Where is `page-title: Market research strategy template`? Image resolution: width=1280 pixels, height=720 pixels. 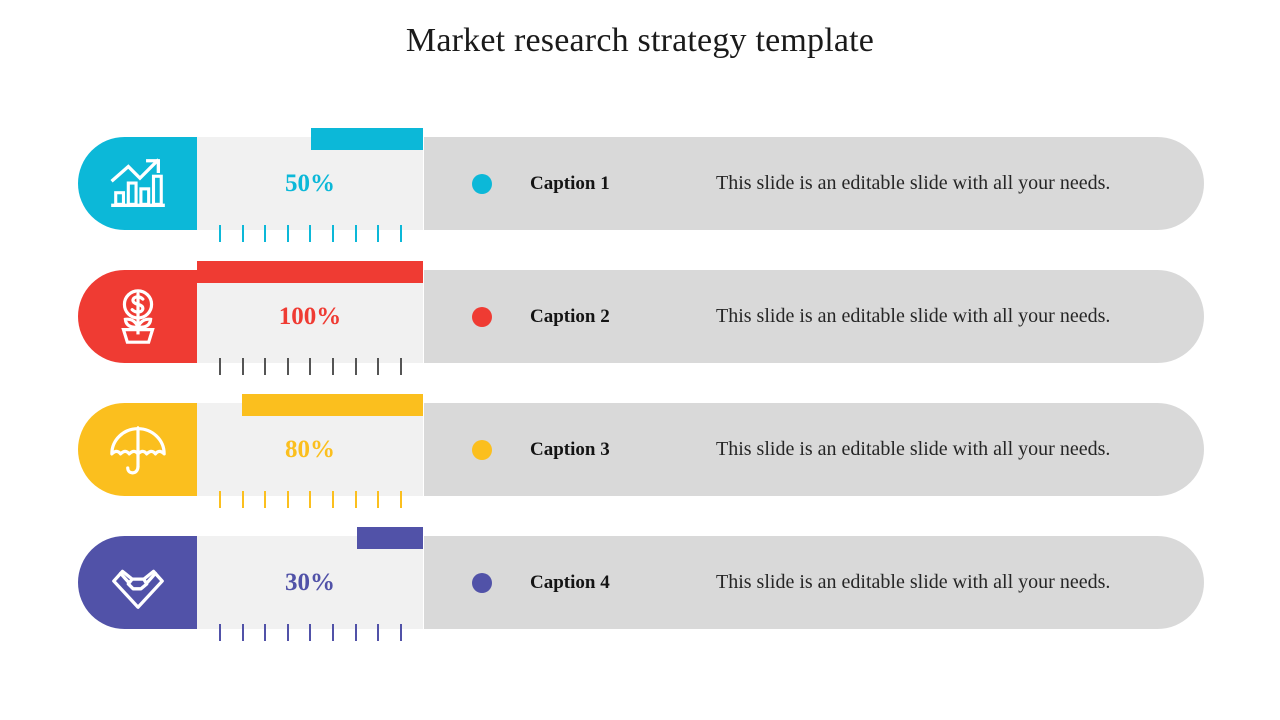
page-title: Market research strategy template is located at coordinates (640, 40).